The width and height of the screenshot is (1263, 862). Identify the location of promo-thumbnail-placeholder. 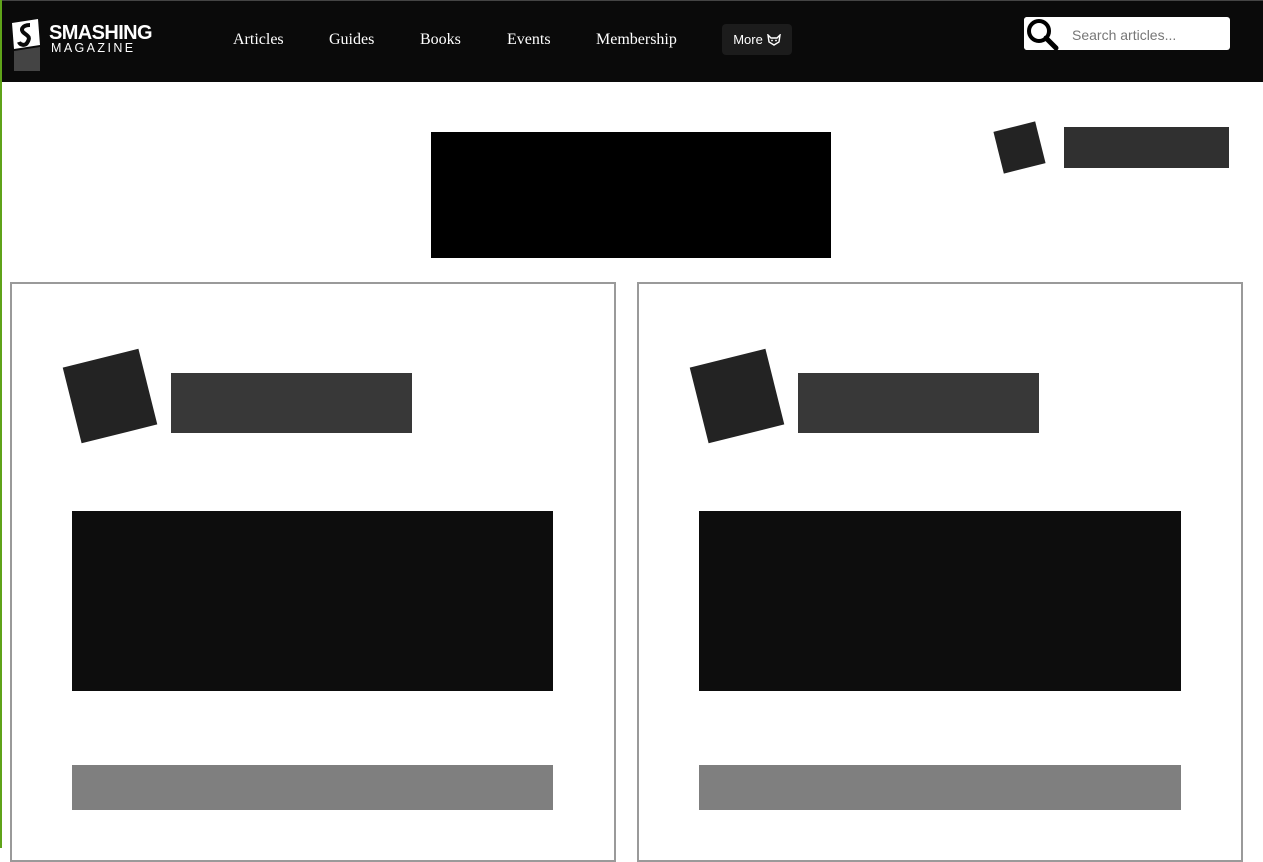
(1019, 147).